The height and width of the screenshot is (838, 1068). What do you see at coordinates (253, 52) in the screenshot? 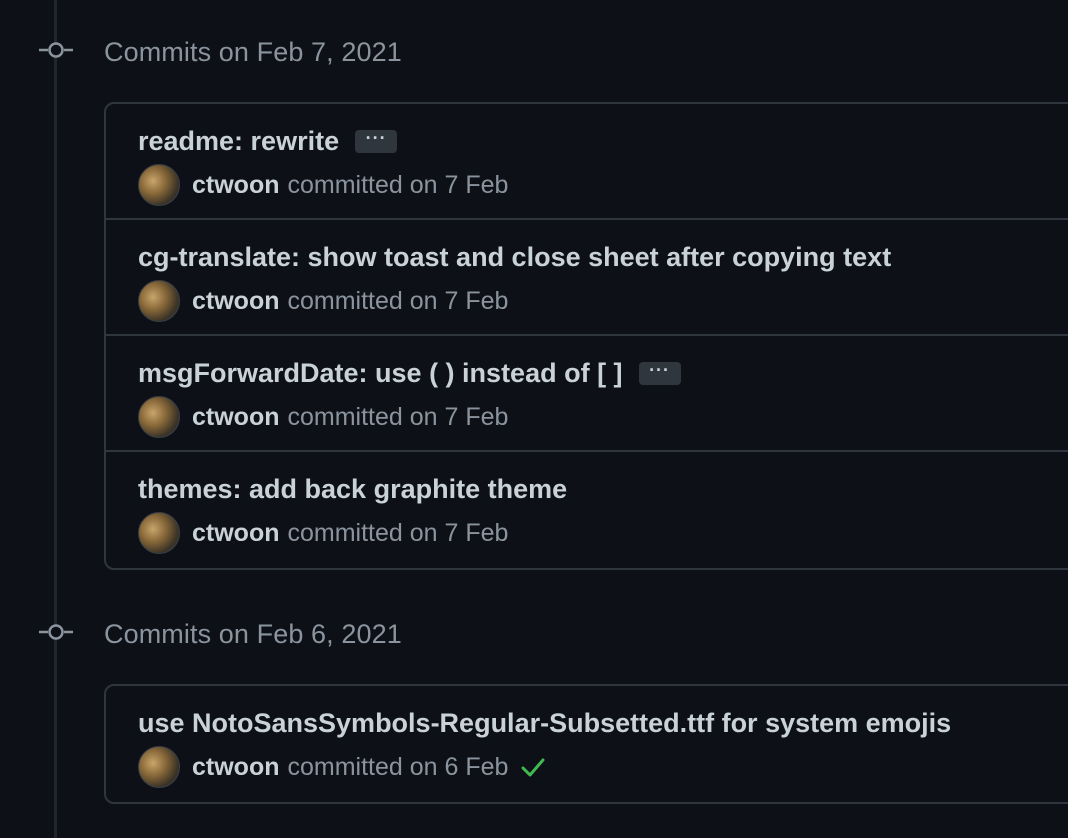
I see `commit-group-title: Commits on Feb 7, 2021` at bounding box center [253, 52].